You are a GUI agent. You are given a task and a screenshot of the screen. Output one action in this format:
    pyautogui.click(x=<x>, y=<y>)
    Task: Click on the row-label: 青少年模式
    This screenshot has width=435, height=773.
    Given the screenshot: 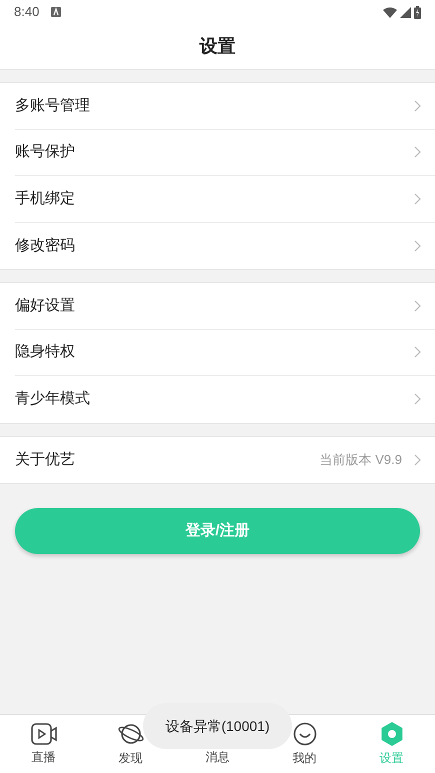 What is the action you would take?
    pyautogui.click(x=52, y=399)
    